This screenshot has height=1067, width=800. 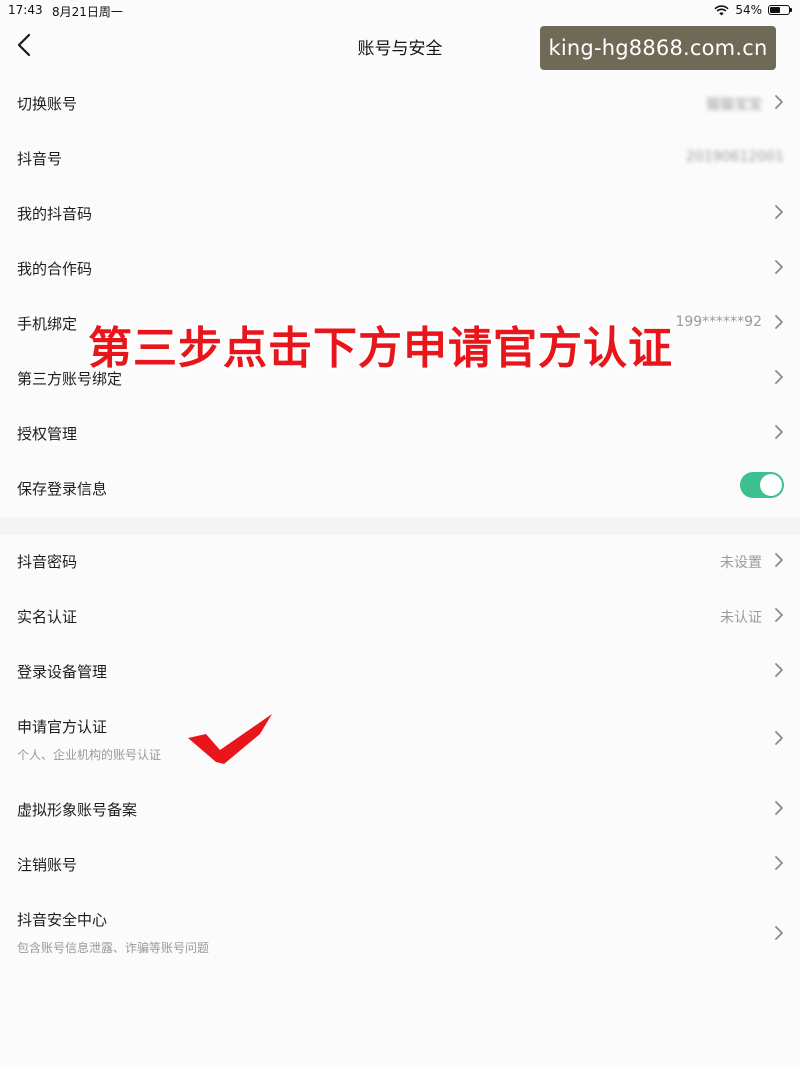 What do you see at coordinates (47, 104) in the screenshot?
I see `row-label: 切换账号` at bounding box center [47, 104].